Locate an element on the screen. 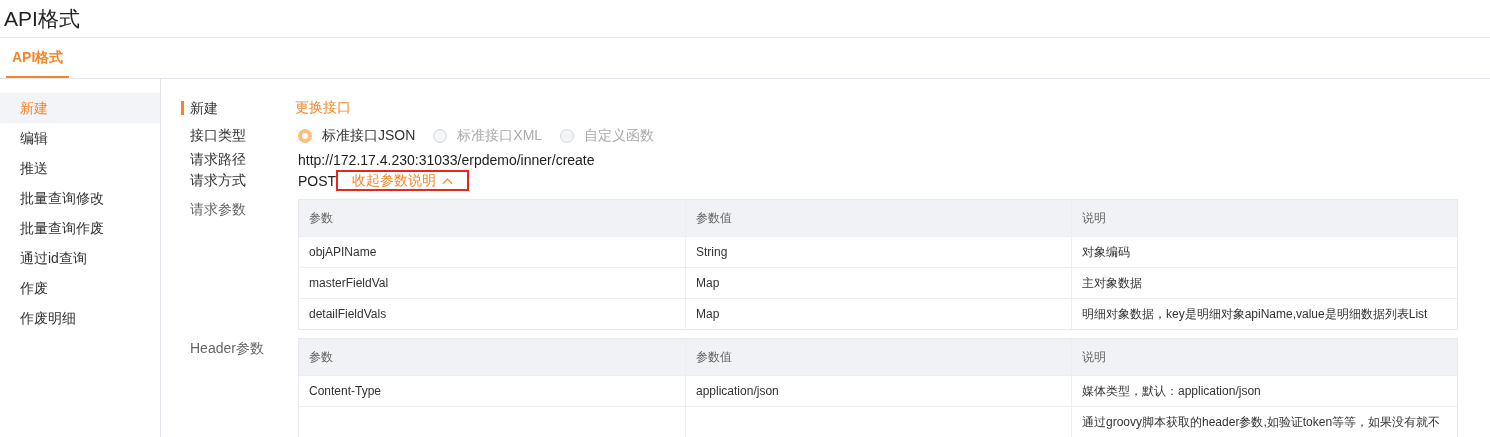 The image size is (1490, 437). radio-option: 标准接口JSON is located at coordinates (357, 136).